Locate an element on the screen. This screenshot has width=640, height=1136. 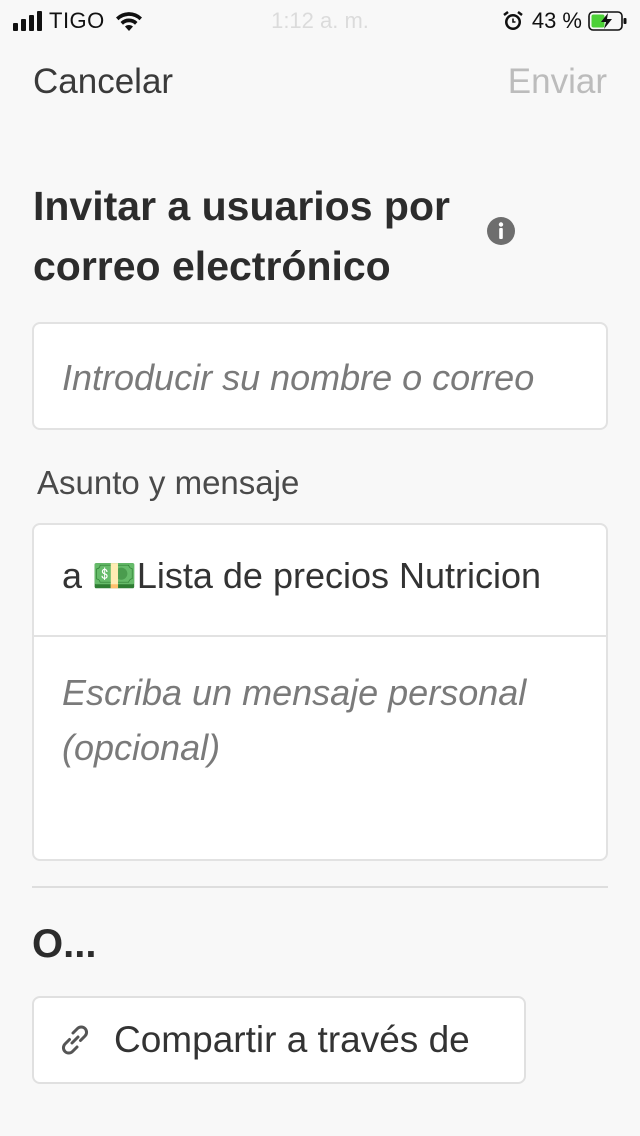
share-via-button: Compartir a través de is located at coordinates (279, 1040).